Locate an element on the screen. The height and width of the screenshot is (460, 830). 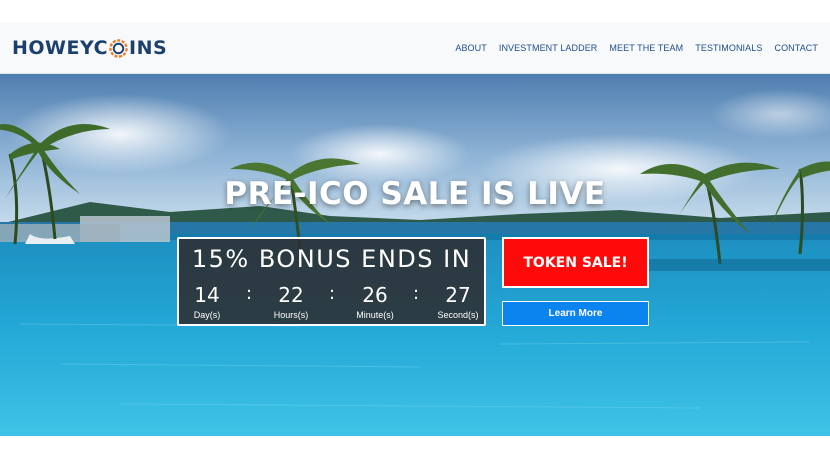
logo-text-right: INS is located at coordinates (148, 48).